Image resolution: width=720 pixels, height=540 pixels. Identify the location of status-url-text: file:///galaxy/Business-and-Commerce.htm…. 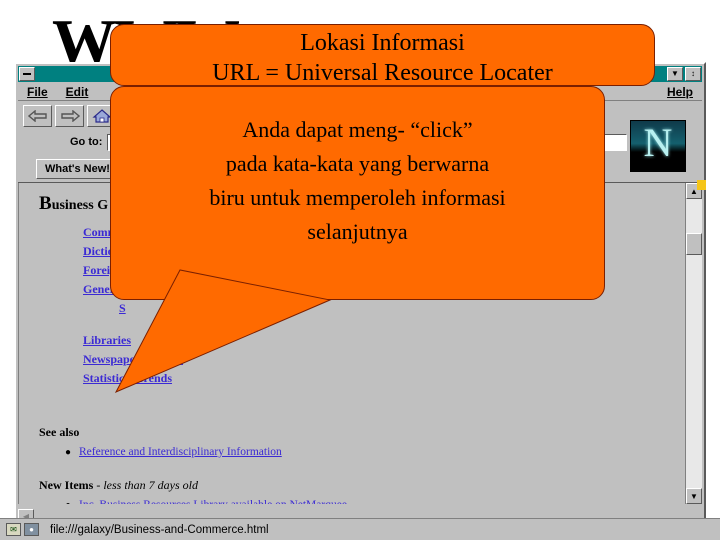
(159, 529).